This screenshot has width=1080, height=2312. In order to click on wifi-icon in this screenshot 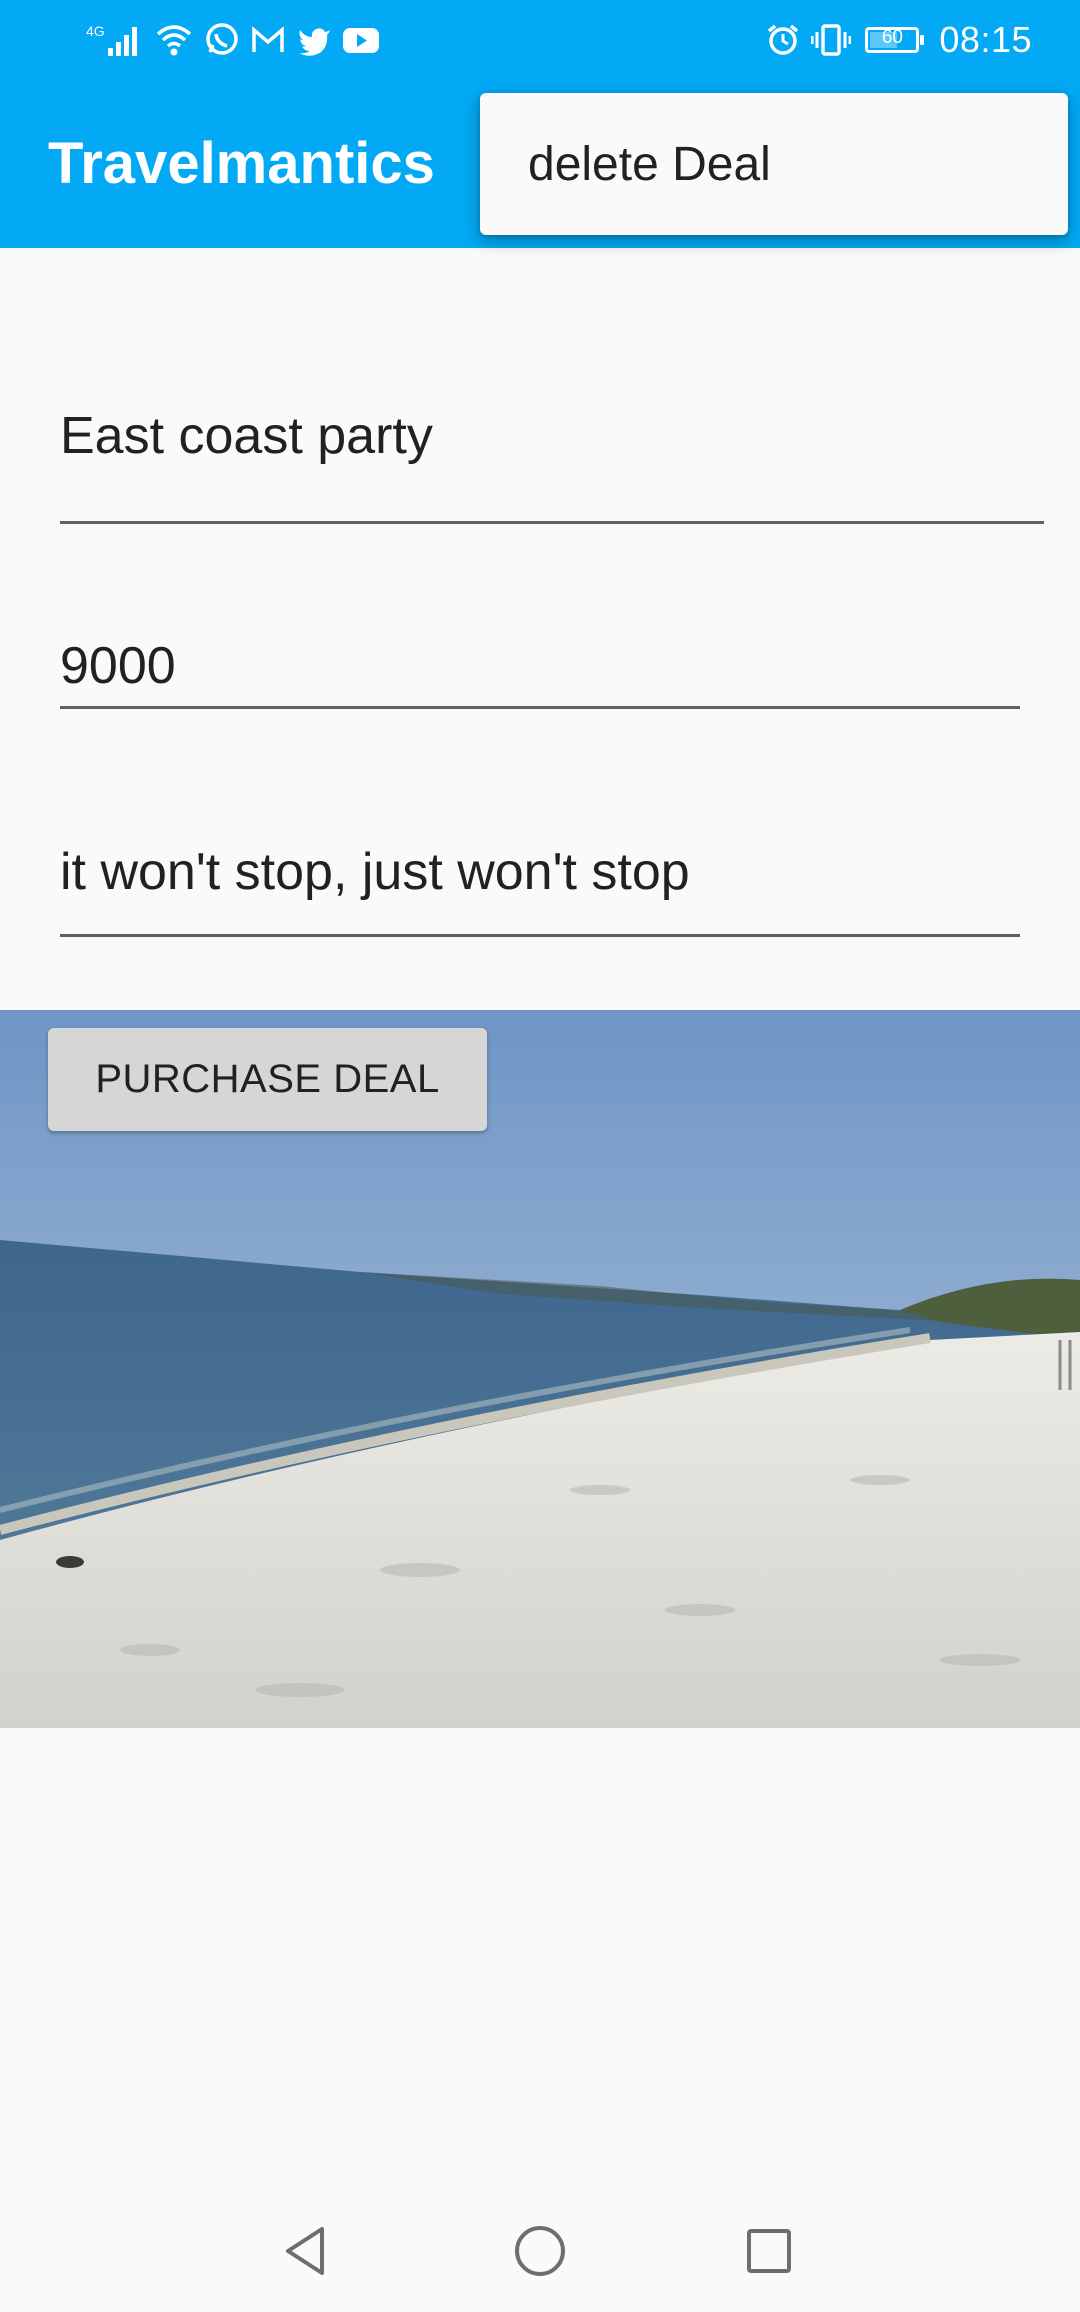, I will do `click(174, 40)`.